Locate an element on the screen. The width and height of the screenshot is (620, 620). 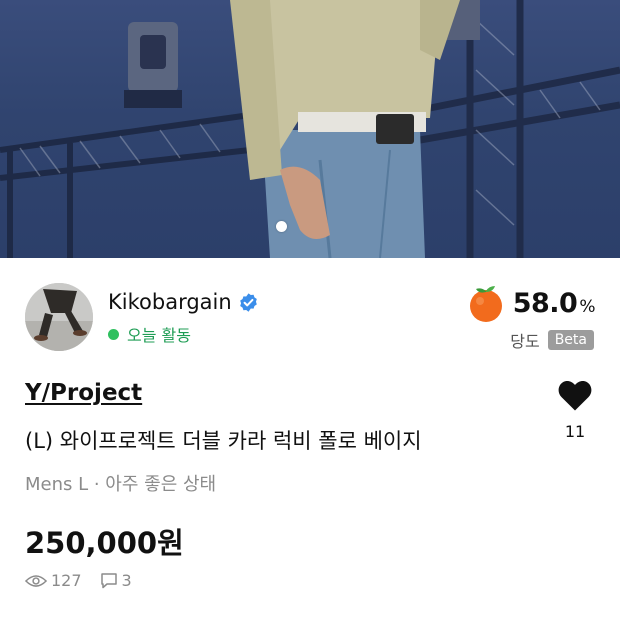
product-meta: Mens L · 아주 좋은 상태 is located at coordinates (121, 484).